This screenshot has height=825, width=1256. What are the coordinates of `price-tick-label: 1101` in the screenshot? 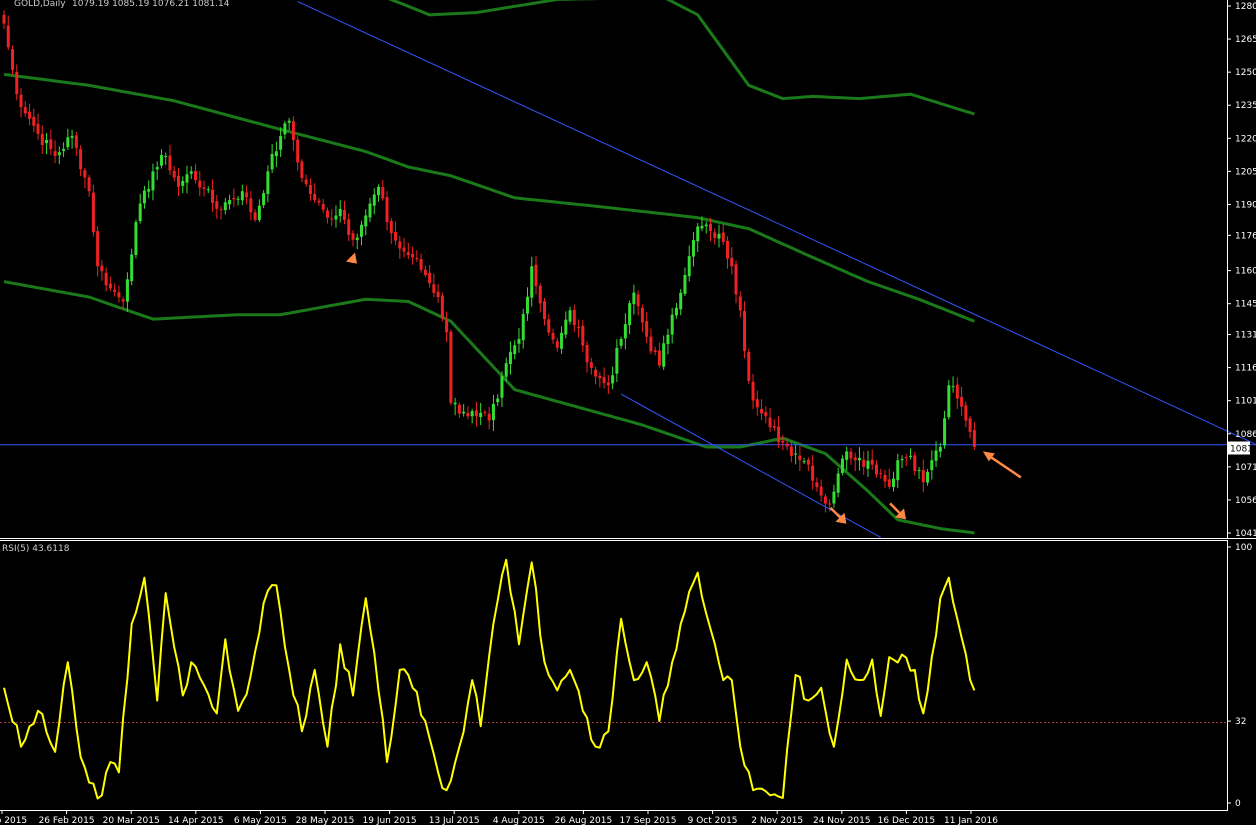 It's located at (1245, 402).